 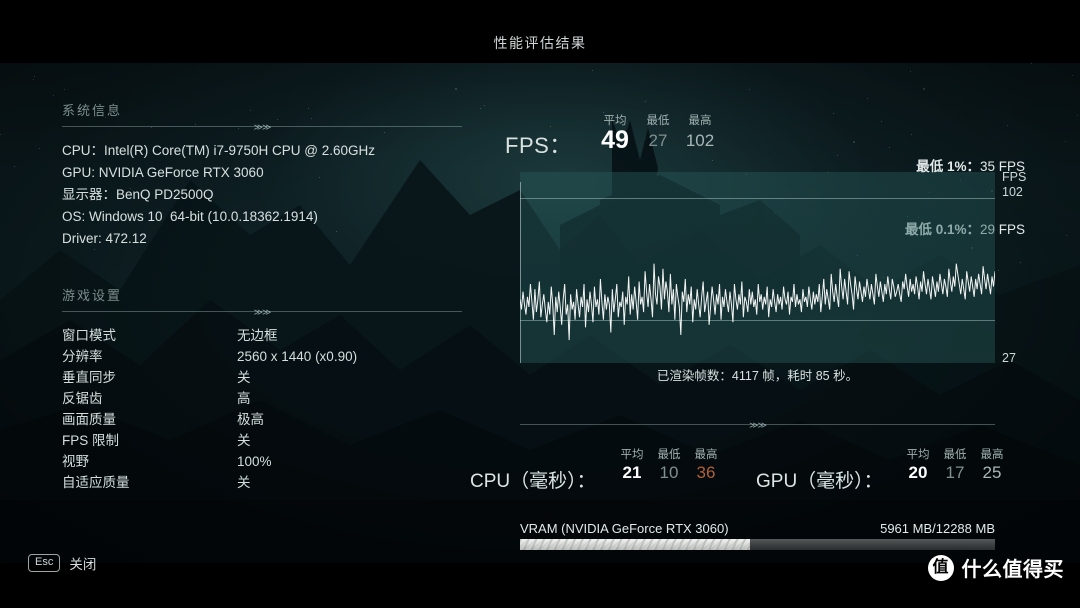 I want to click on fps-graph-axis-unit: FPS, so click(x=1014, y=177).